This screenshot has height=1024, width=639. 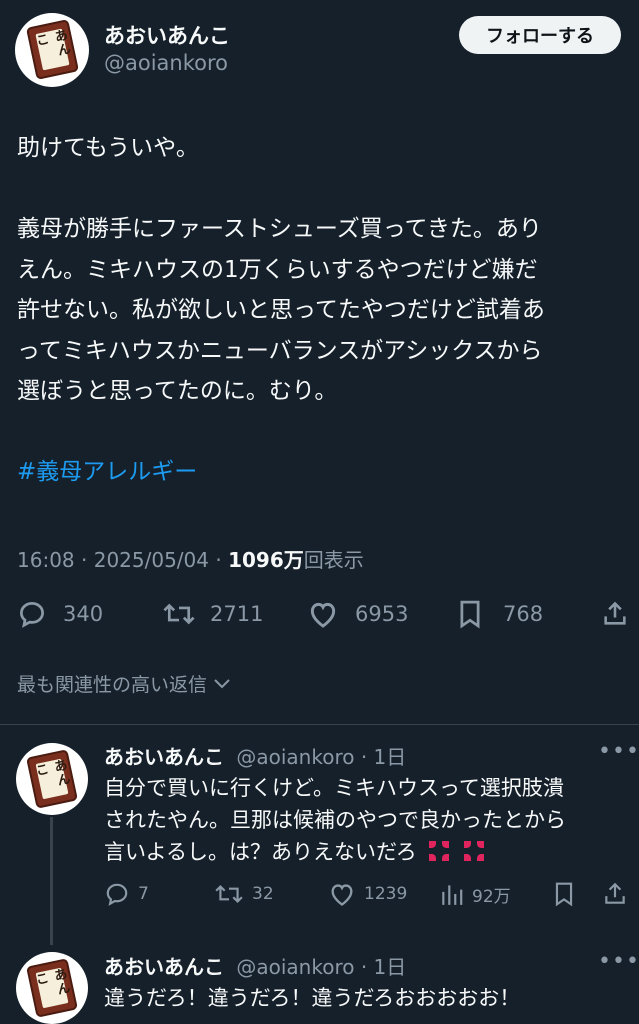 I want to click on reply-line: 自分で買いに行くけど。ミキハウスって選択肢潰, so click(x=334, y=788).